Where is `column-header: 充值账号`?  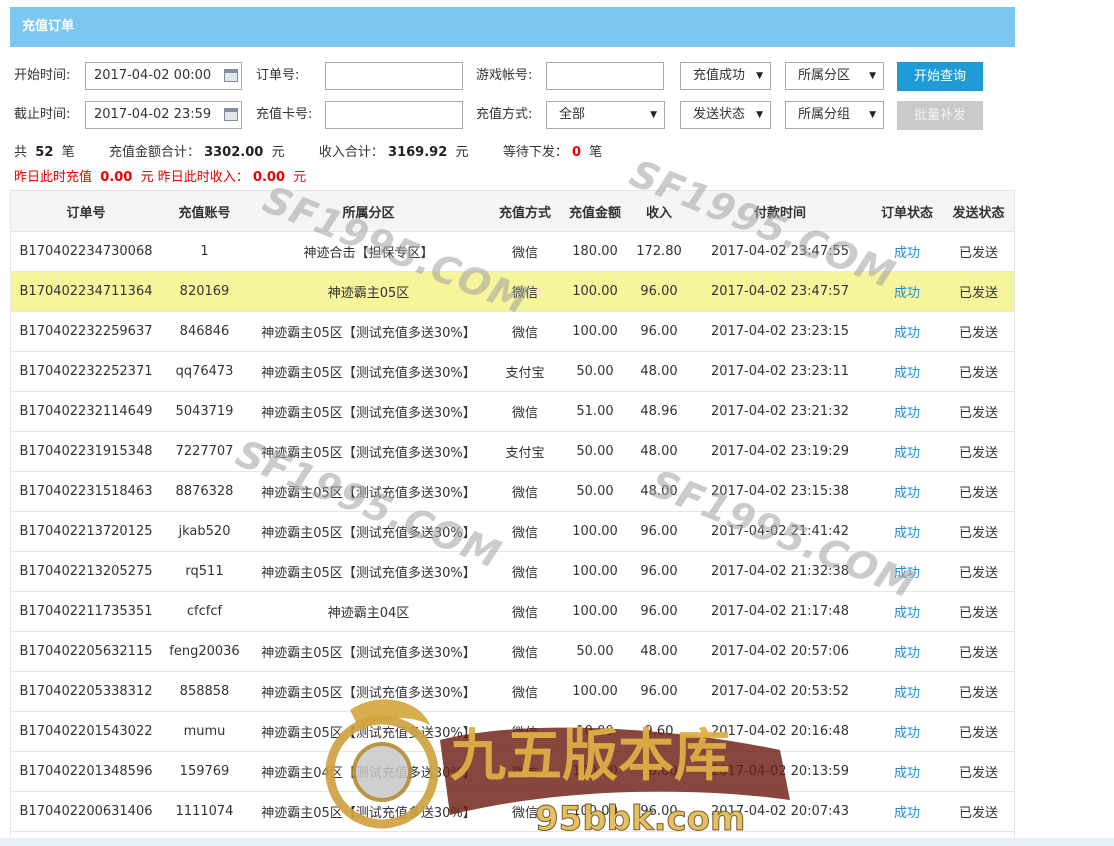 column-header: 充值账号 is located at coordinates (204, 211).